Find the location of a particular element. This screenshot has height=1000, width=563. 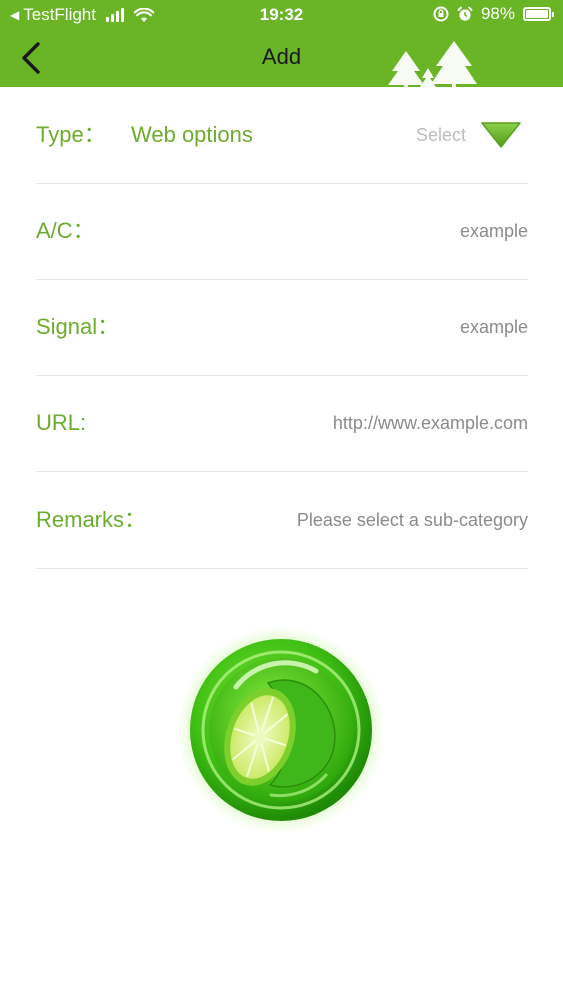

signal-input is located at coordinates (363, 327).